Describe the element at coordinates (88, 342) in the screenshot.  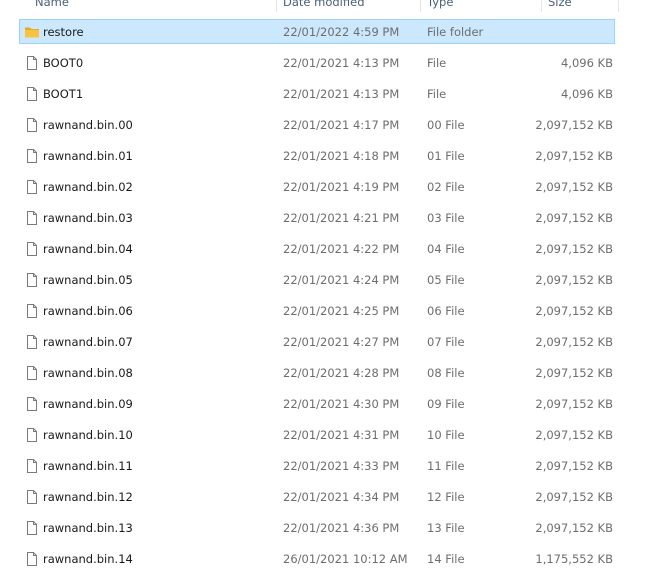
I see `file-name: rawnand.bin.07` at that location.